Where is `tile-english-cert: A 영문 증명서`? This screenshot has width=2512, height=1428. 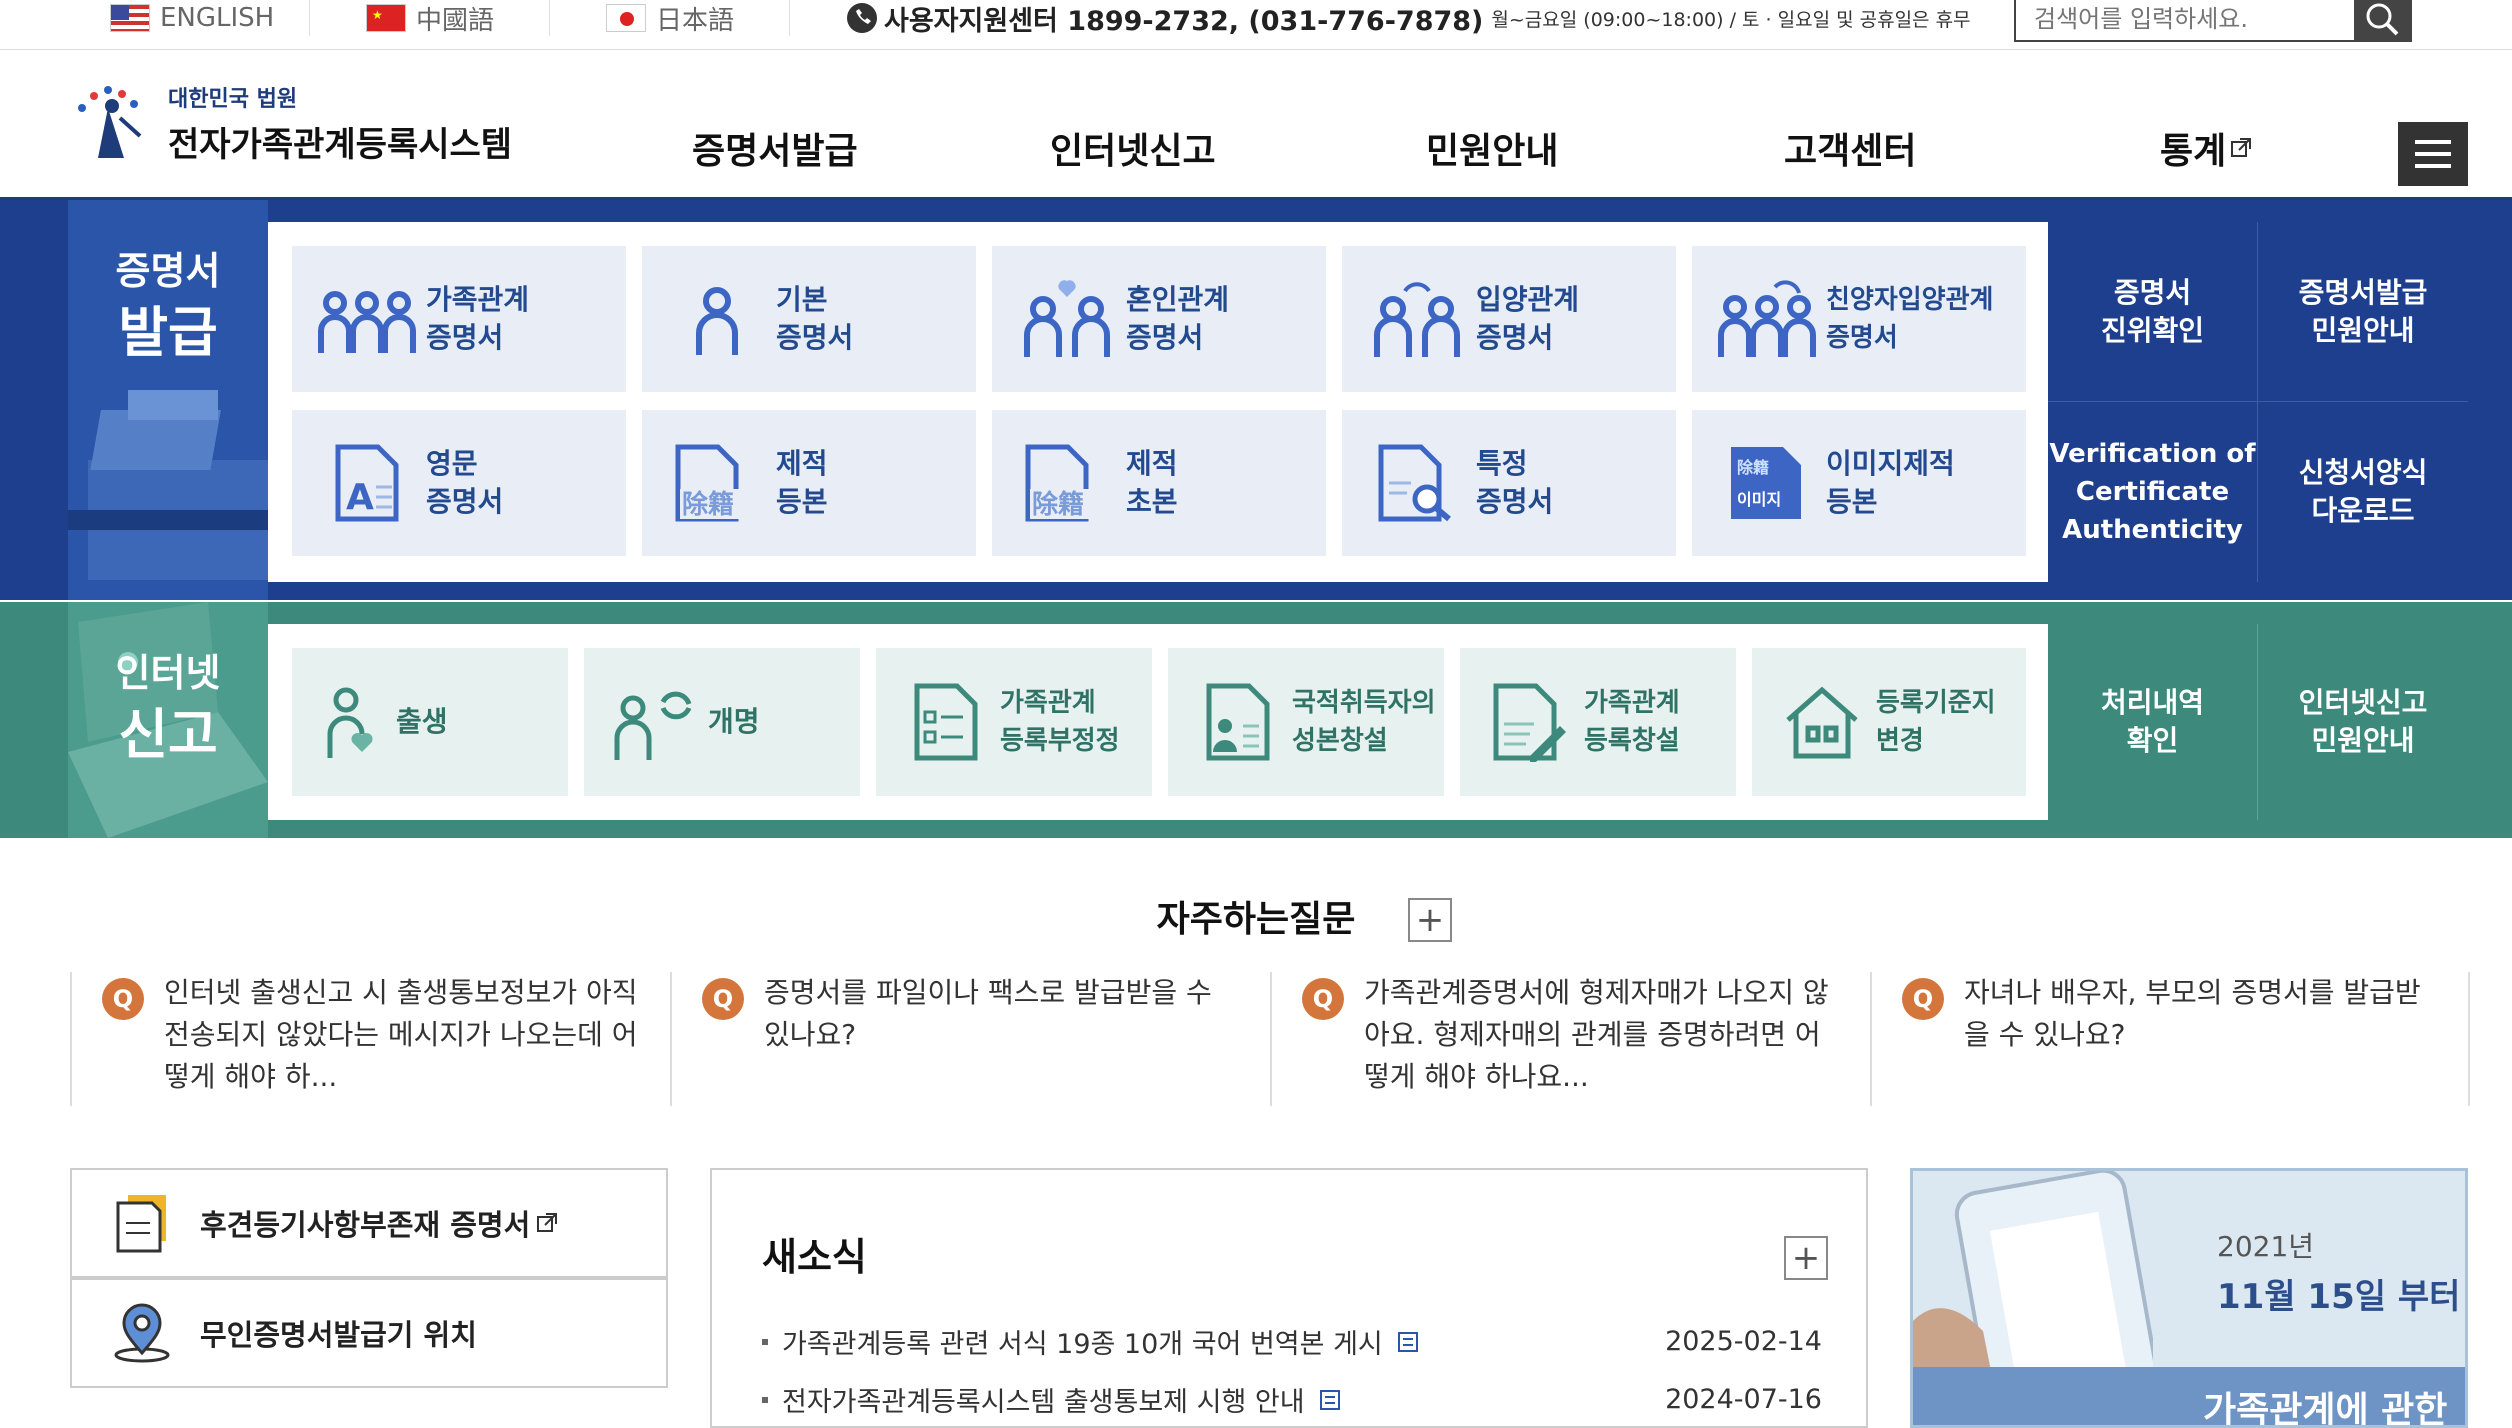
tile-english-cert: A 영문 증명서 is located at coordinates (459, 483).